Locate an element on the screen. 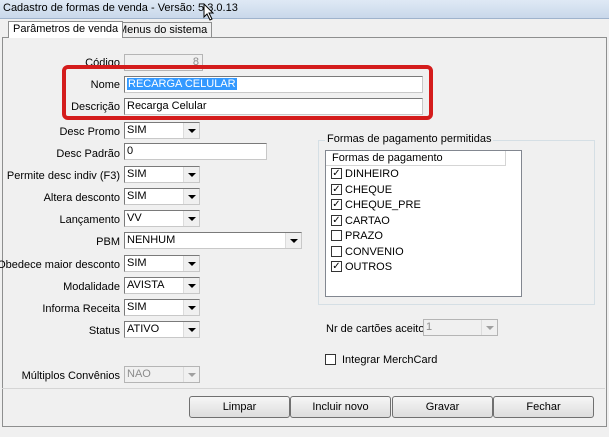 This screenshot has width=609, height=437. lancamento-value: VV is located at coordinates (134, 218).